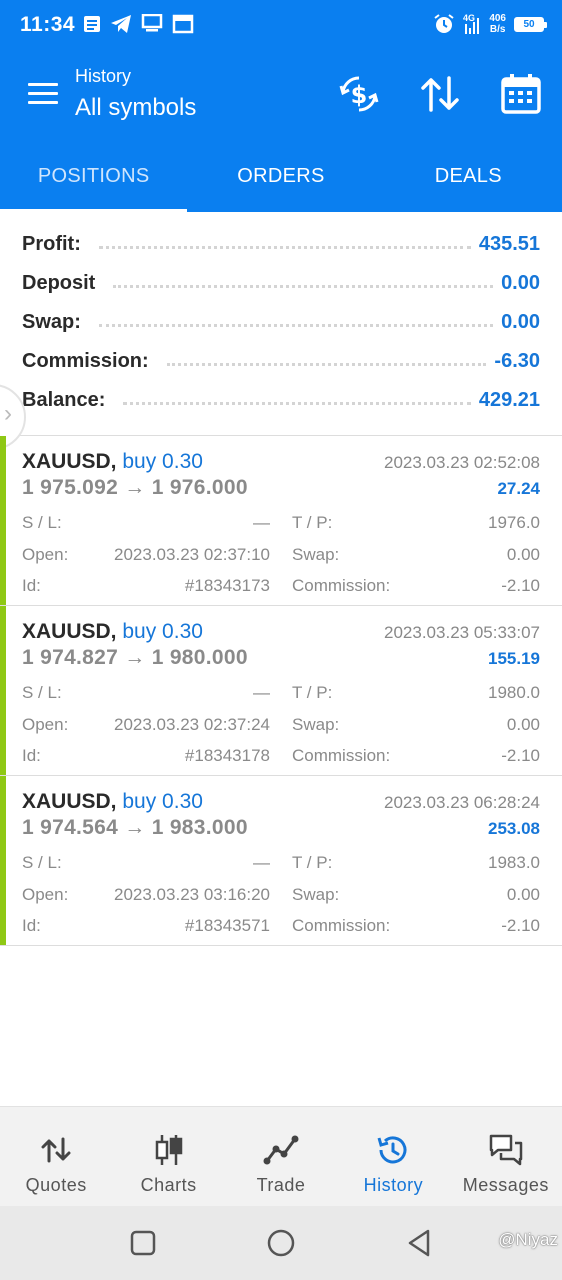 This screenshot has width=562, height=1280. I want to click on open-label: Open:, so click(45, 554).